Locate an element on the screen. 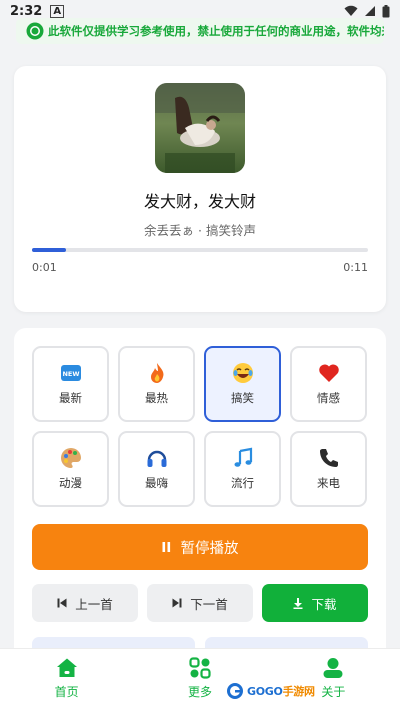 This screenshot has width=400, height=711. tab-more-label: 更多 is located at coordinates (199, 692).